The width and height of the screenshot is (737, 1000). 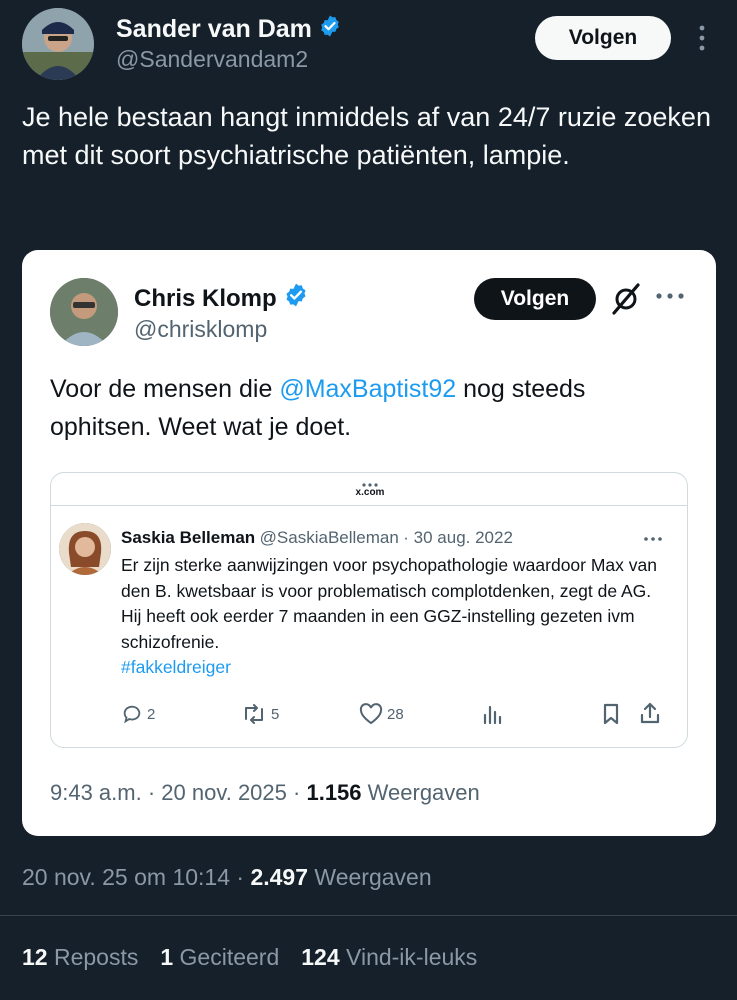 What do you see at coordinates (200, 329) in the screenshot?
I see `quote-author-handle: @chrisklomp` at bounding box center [200, 329].